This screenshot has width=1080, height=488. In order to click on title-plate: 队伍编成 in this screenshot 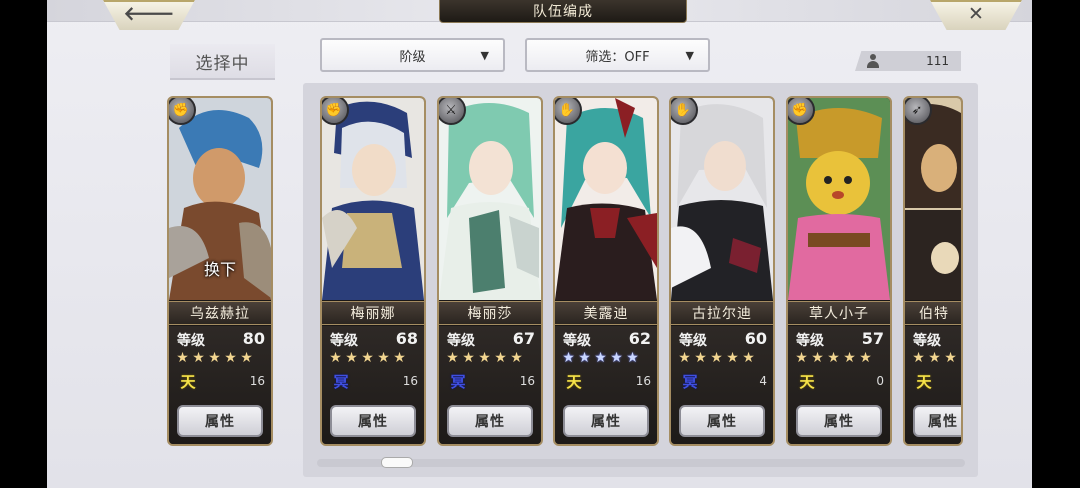, I will do `click(563, 11)`.